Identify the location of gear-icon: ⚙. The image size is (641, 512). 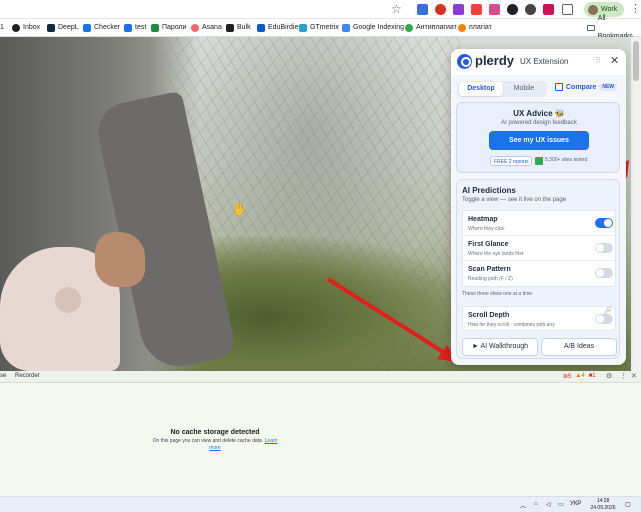
(609, 376).